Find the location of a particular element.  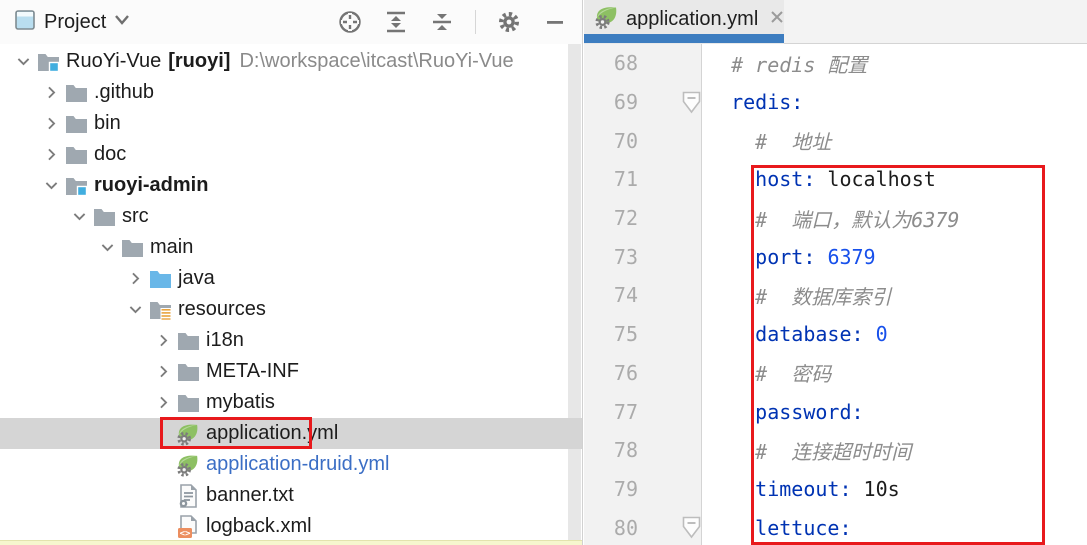

code-text: # 连接超时时间 is located at coordinates (807, 450).